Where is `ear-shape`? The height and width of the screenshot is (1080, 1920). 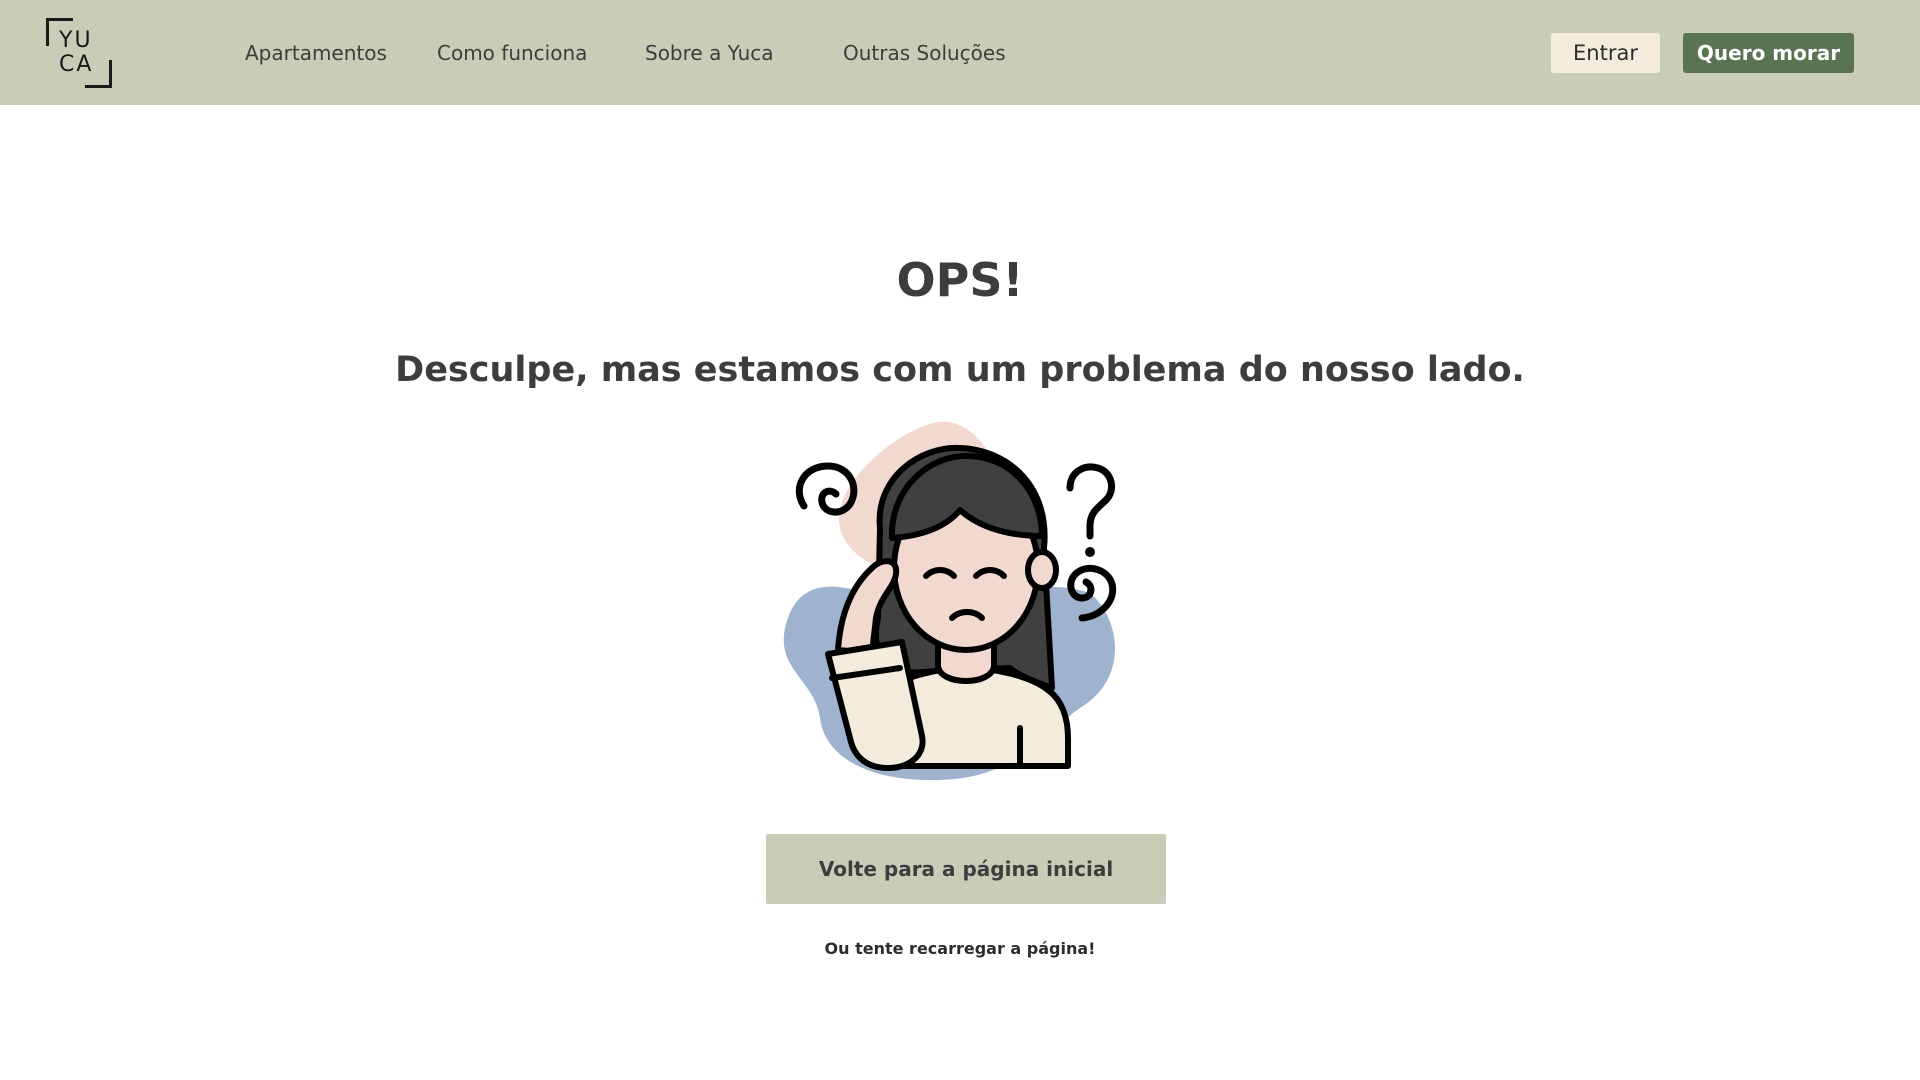 ear-shape is located at coordinates (1042, 570).